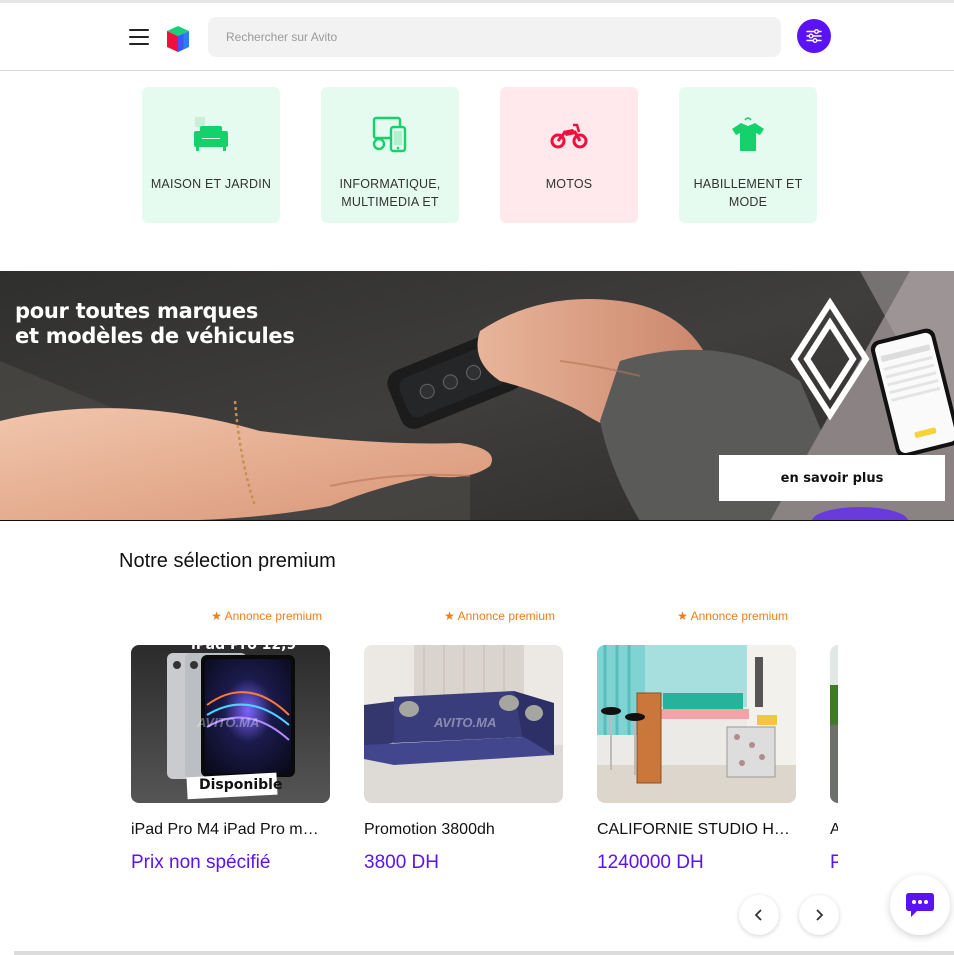 This screenshot has width=954, height=955. What do you see at coordinates (834, 830) in the screenshot?
I see `listing-title: A` at bounding box center [834, 830].